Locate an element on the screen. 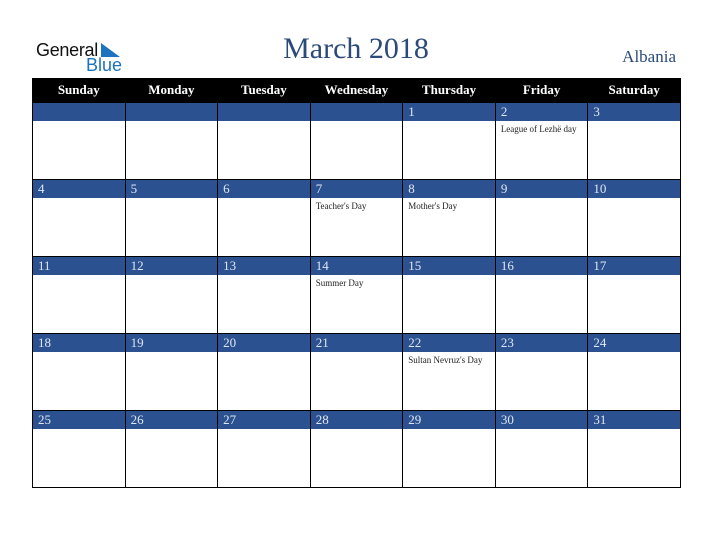  day-cell: 28 is located at coordinates (356, 449).